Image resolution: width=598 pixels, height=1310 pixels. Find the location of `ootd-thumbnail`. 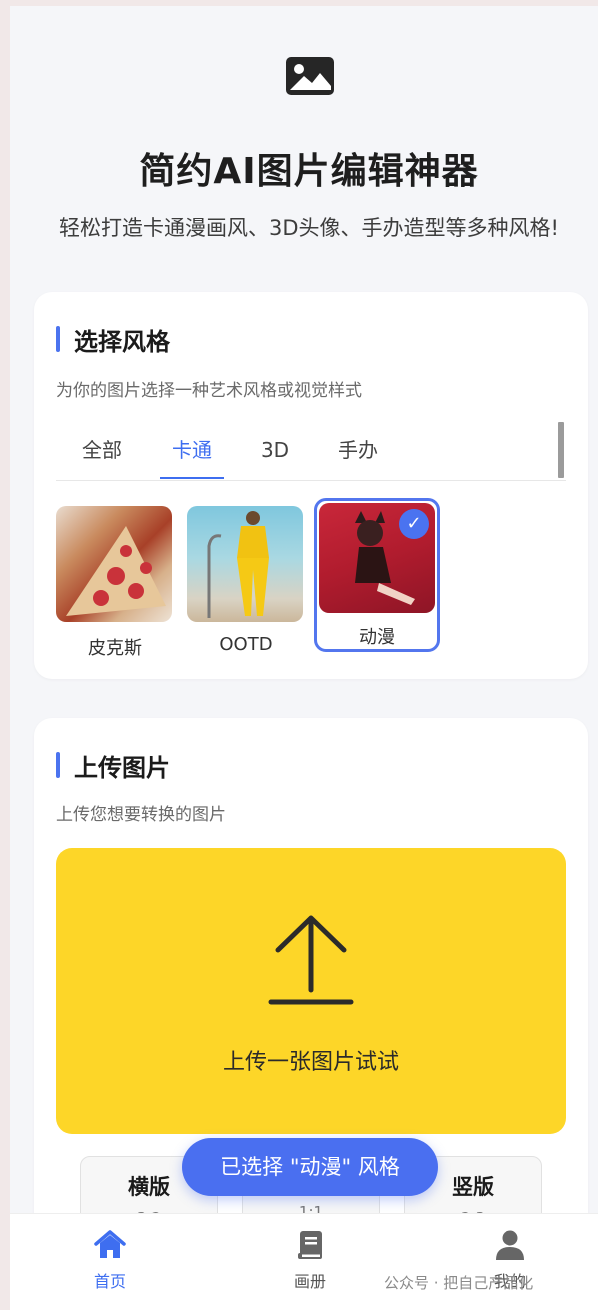

ootd-thumbnail is located at coordinates (245, 564).